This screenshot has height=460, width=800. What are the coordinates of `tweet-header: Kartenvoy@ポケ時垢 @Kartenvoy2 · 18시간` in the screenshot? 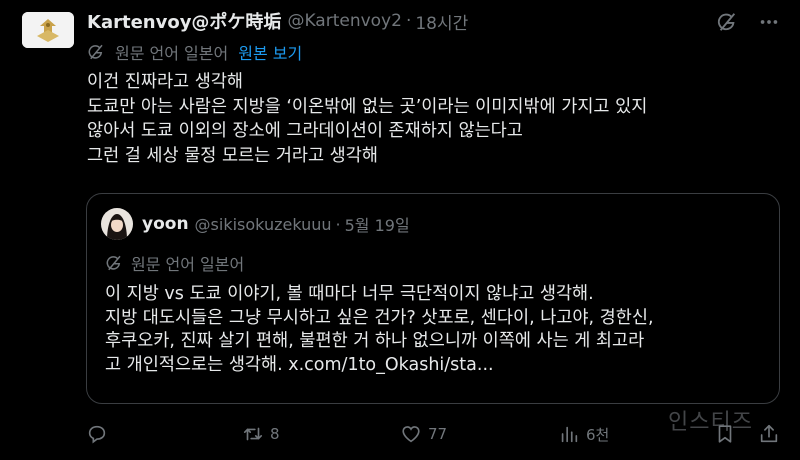 It's located at (277, 21).